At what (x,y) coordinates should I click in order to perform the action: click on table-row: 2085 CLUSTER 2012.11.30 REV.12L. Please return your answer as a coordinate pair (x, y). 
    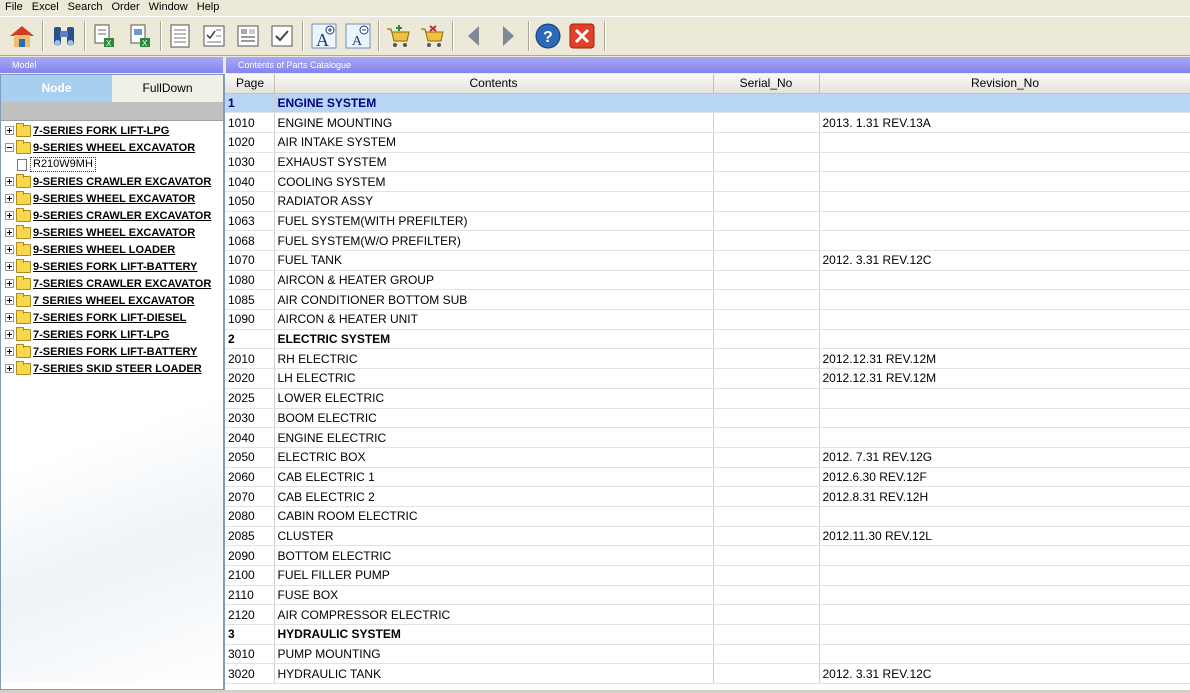
    Looking at the image, I should click on (707, 536).